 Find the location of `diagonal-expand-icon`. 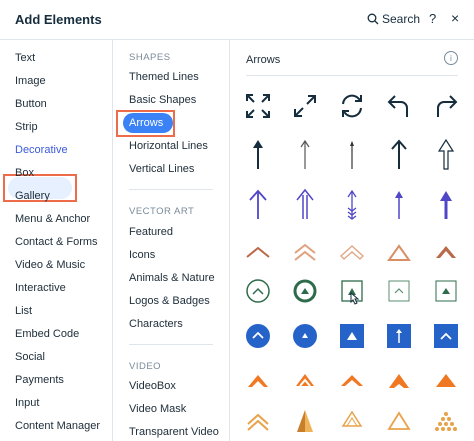

diagonal-expand-icon is located at coordinates (305, 106).